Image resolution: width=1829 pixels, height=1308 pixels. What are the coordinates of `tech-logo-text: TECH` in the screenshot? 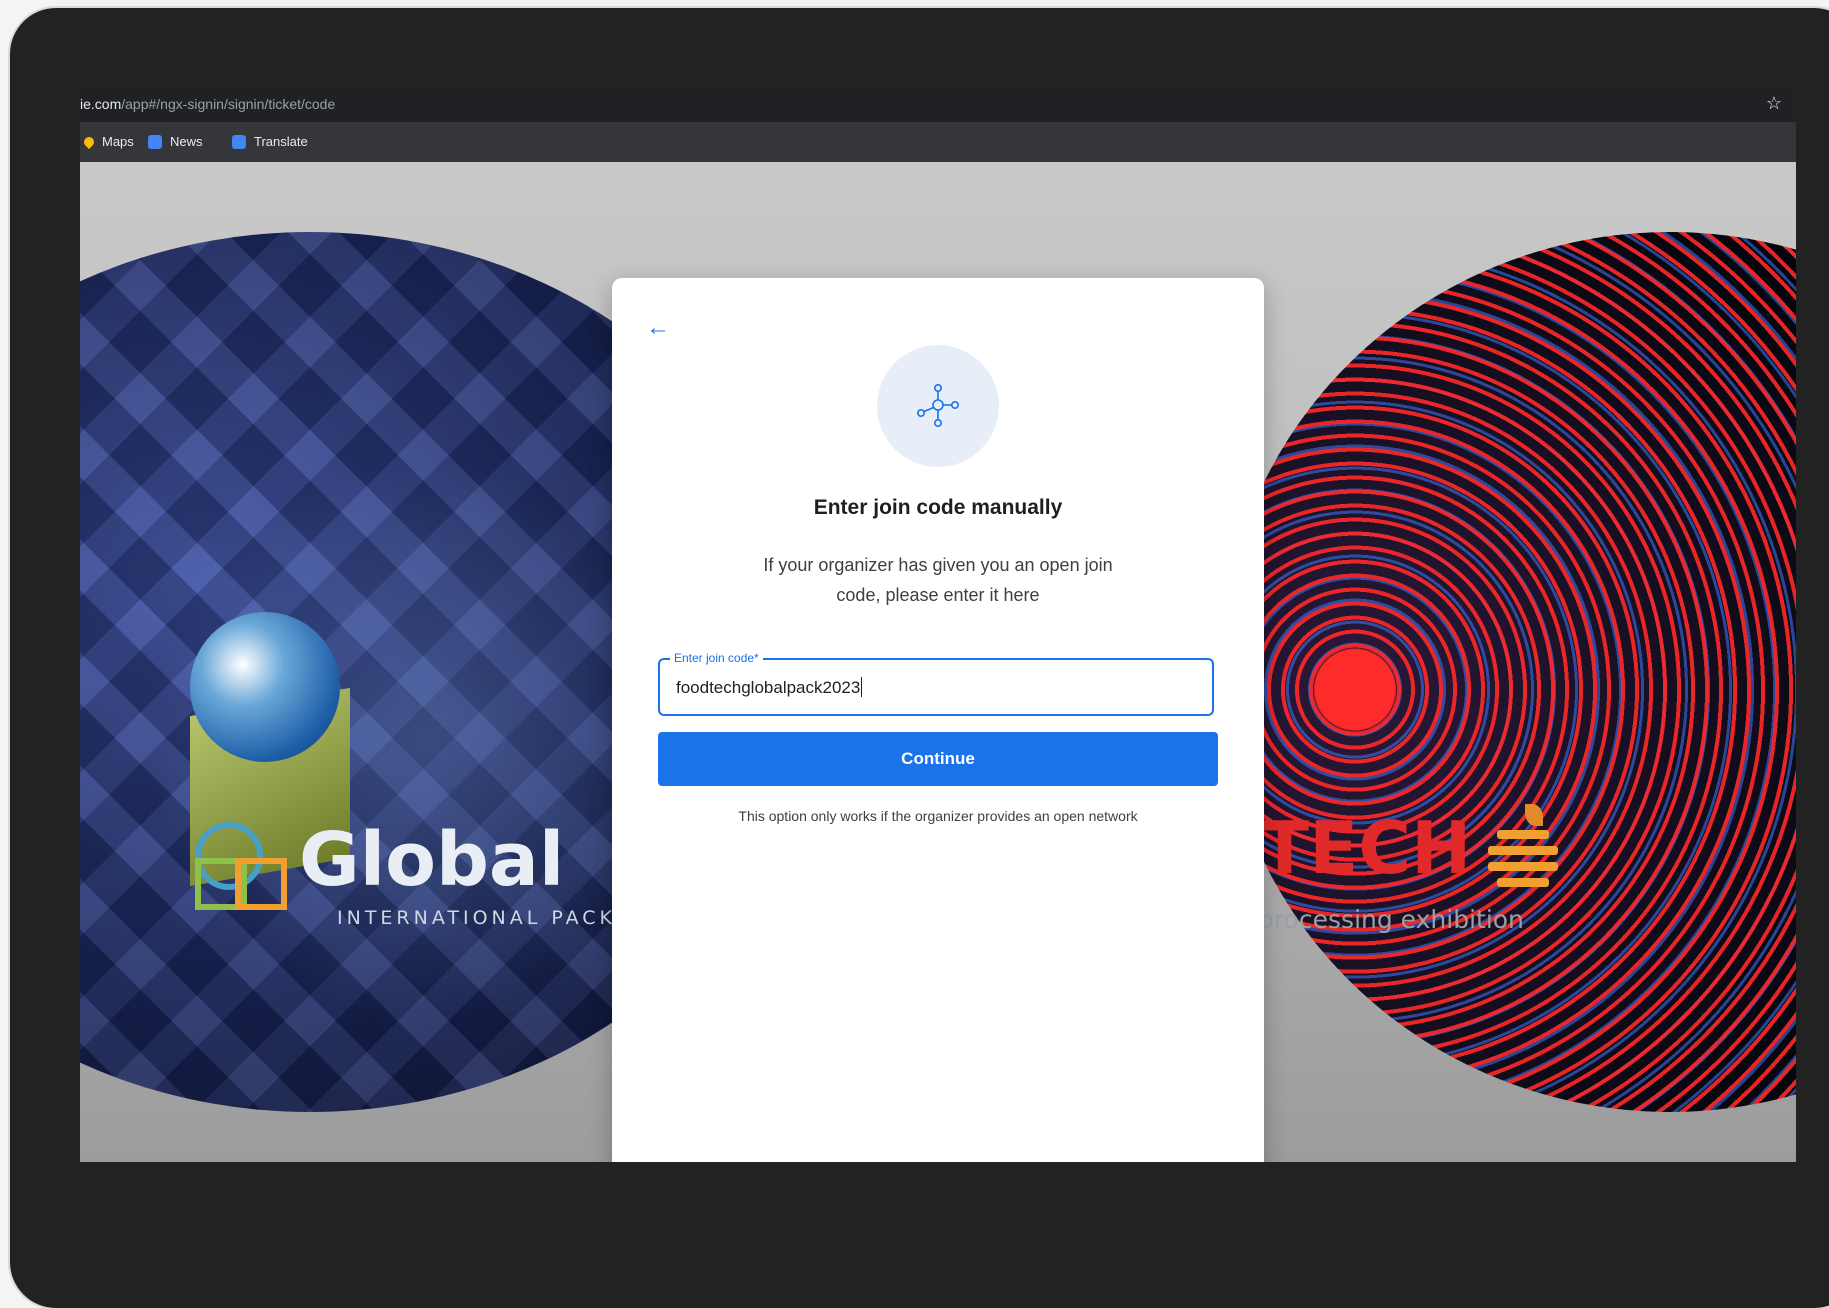 It's located at (1366, 848).